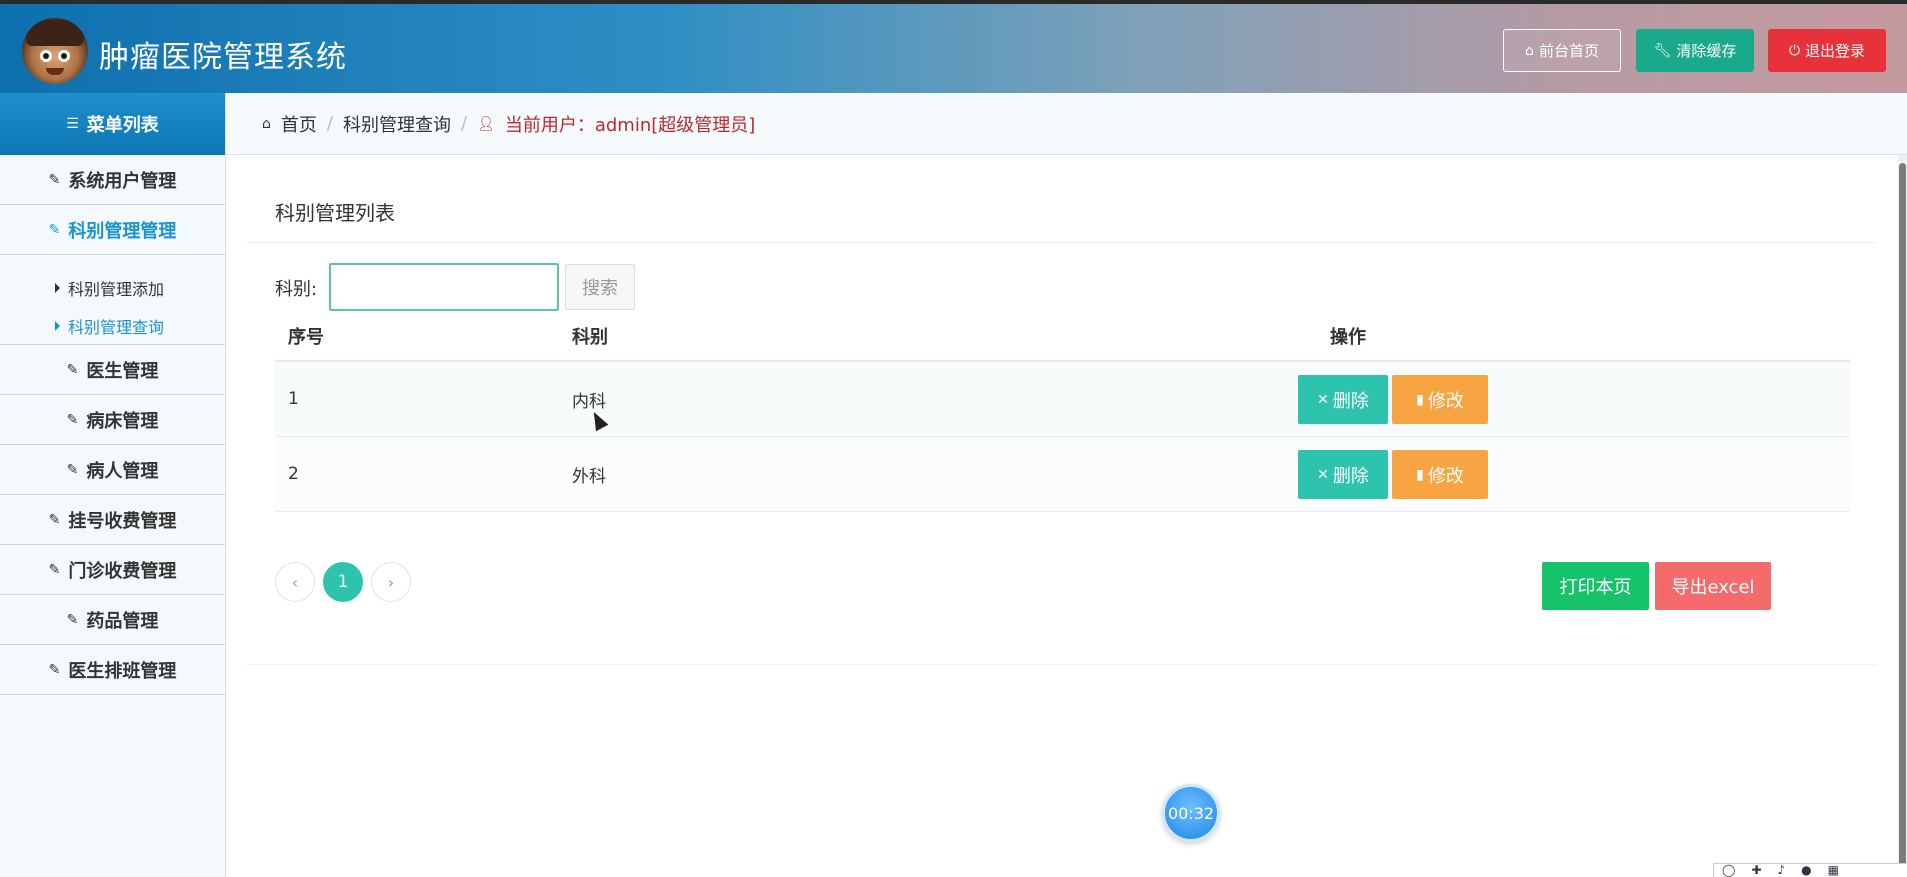  Describe the element at coordinates (1568, 51) in the screenshot. I see `home-button-label: 前台首页` at that location.